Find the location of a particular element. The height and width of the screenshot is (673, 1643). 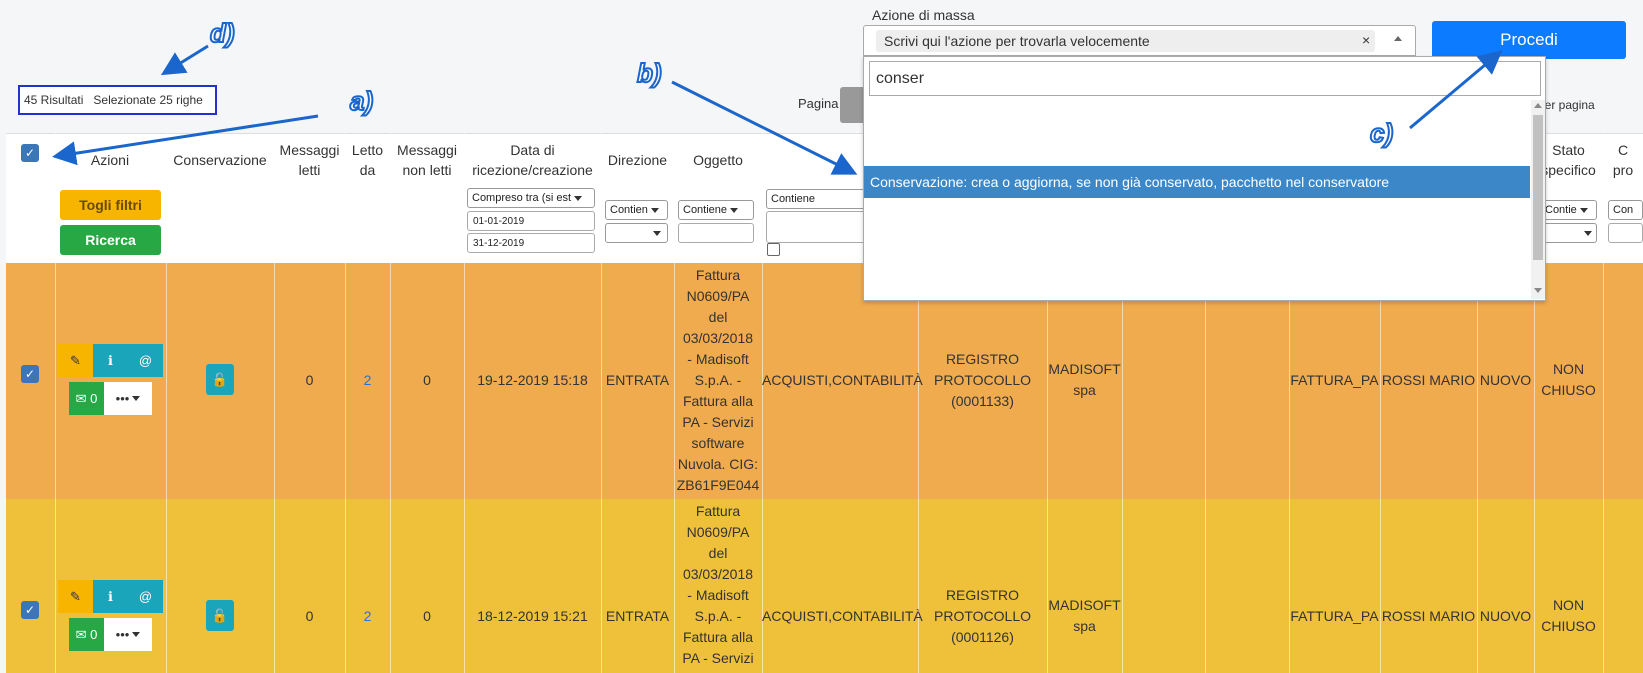

stato-specifico-filter-select: Contie is located at coordinates (1568, 210).